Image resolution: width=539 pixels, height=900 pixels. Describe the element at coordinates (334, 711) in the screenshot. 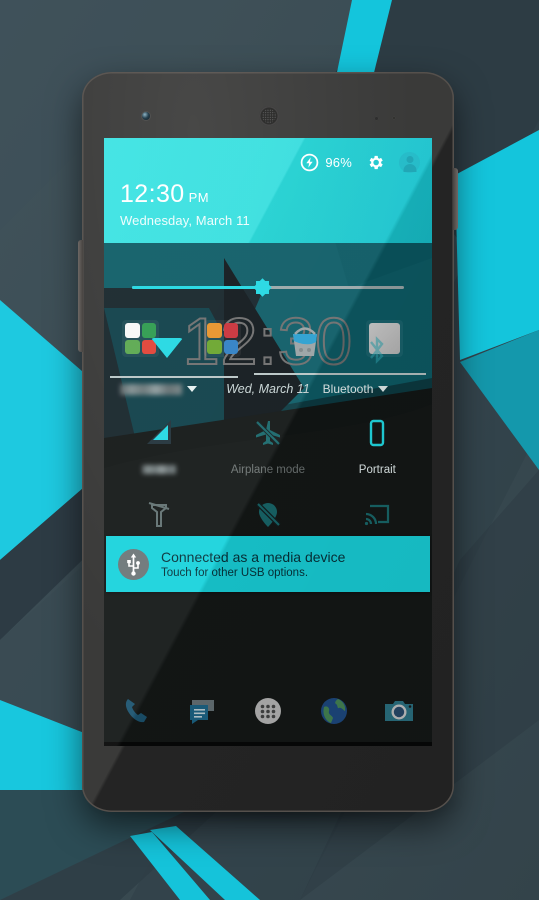

I see `browser-app` at that location.